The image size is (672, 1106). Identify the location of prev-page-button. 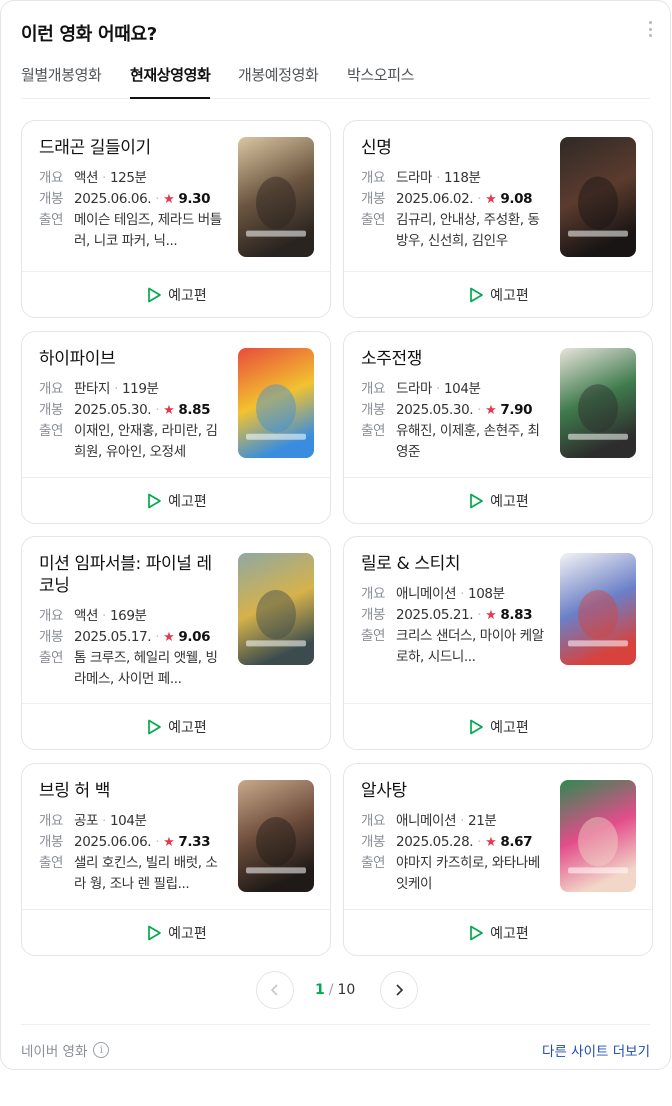
(275, 990).